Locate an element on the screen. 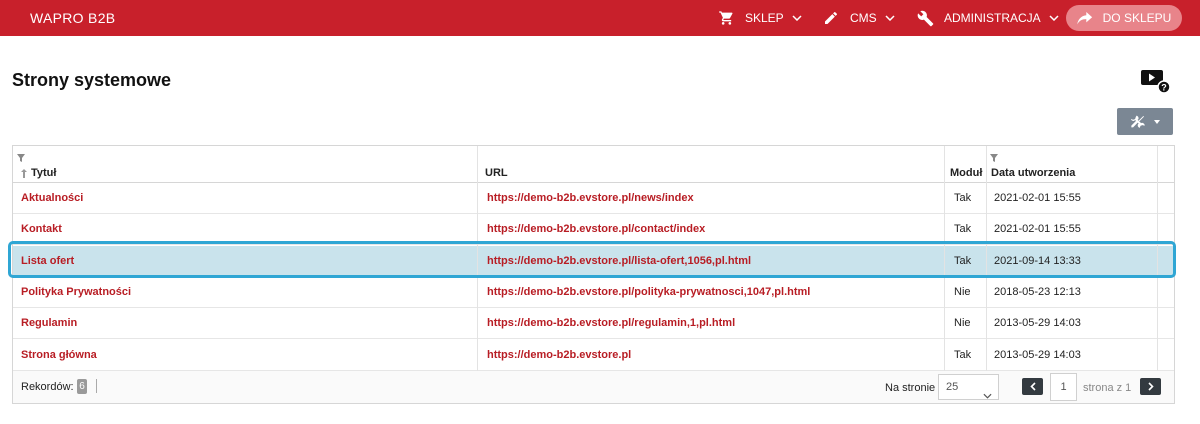 The image size is (1200, 424). chevron-left-icon is located at coordinates (1032, 386).